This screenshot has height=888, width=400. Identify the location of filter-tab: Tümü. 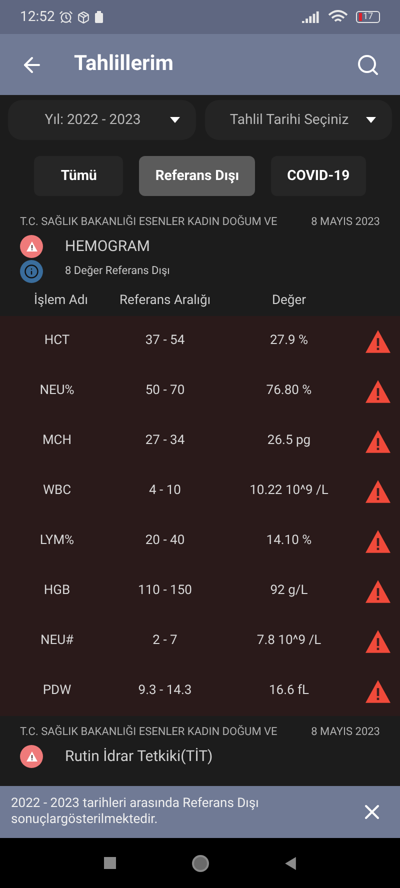
(79, 176).